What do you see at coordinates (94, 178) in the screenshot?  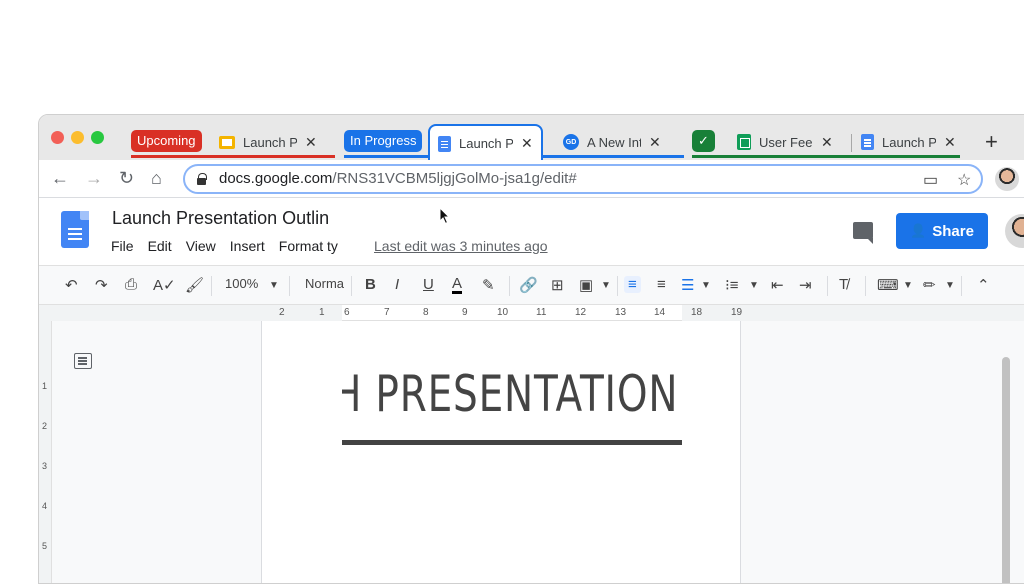 I see `forward-arrow-icon: →` at bounding box center [94, 178].